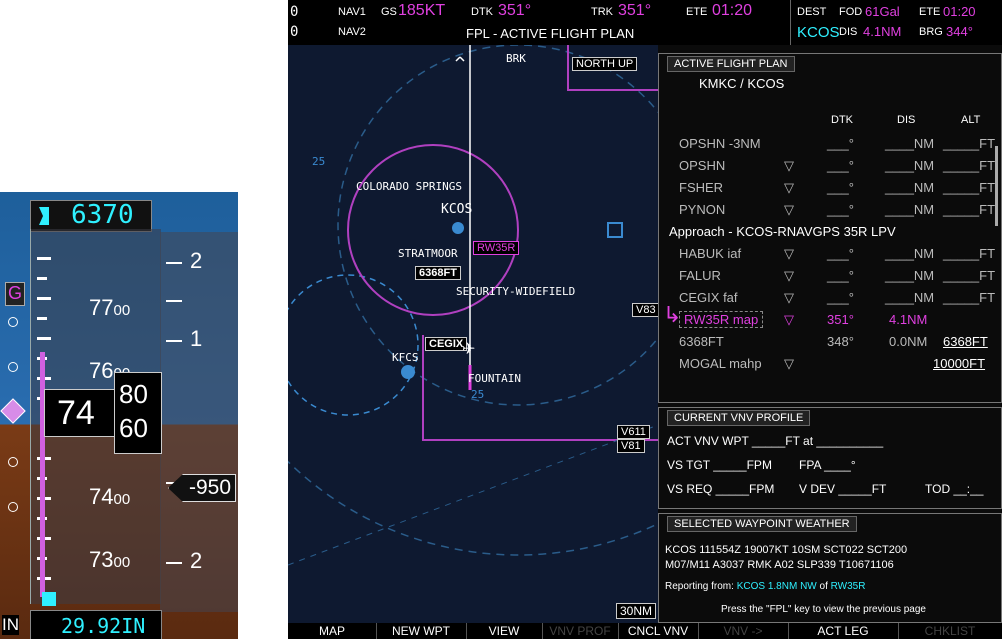 The image size is (1002, 639). What do you see at coordinates (720, 363) in the screenshot?
I see `fpl-waypoint: MOGAL mahp` at bounding box center [720, 363].